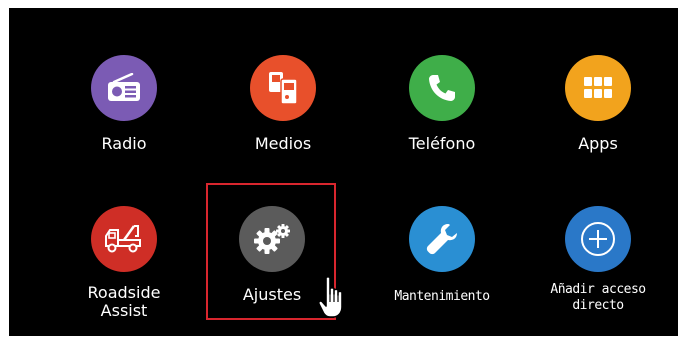  I want to click on media-icon, so click(283, 88).